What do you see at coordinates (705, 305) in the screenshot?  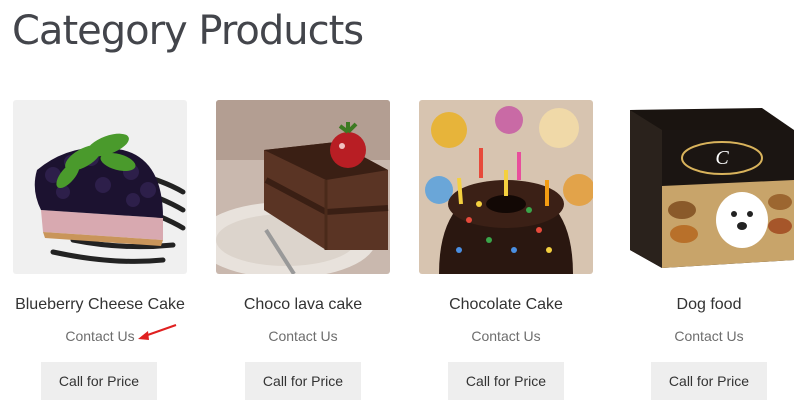 I see `product-name: Dog food` at bounding box center [705, 305].